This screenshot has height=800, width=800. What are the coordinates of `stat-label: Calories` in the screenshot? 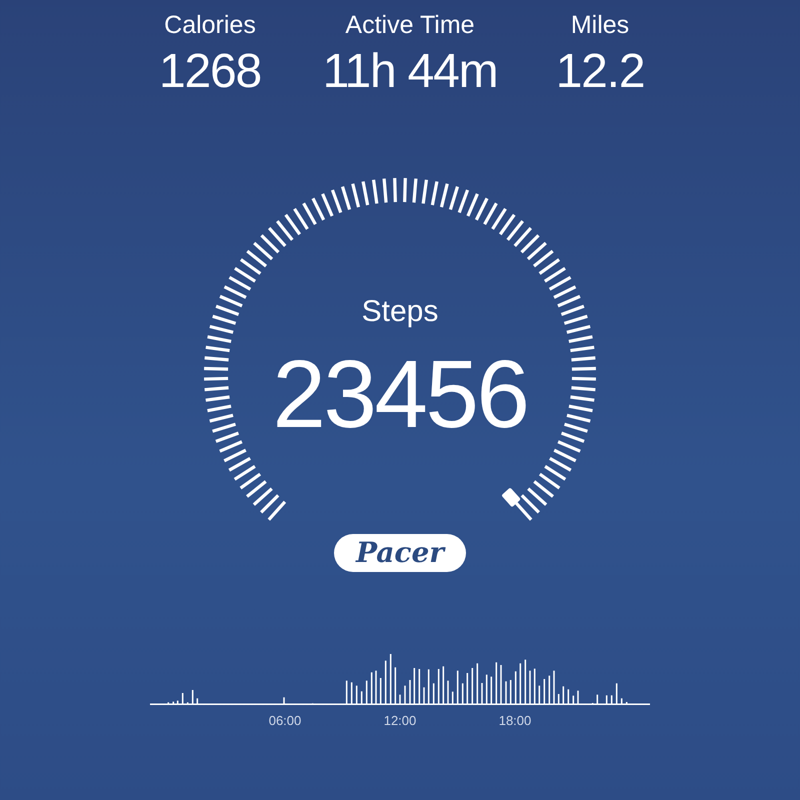 It's located at (210, 25).